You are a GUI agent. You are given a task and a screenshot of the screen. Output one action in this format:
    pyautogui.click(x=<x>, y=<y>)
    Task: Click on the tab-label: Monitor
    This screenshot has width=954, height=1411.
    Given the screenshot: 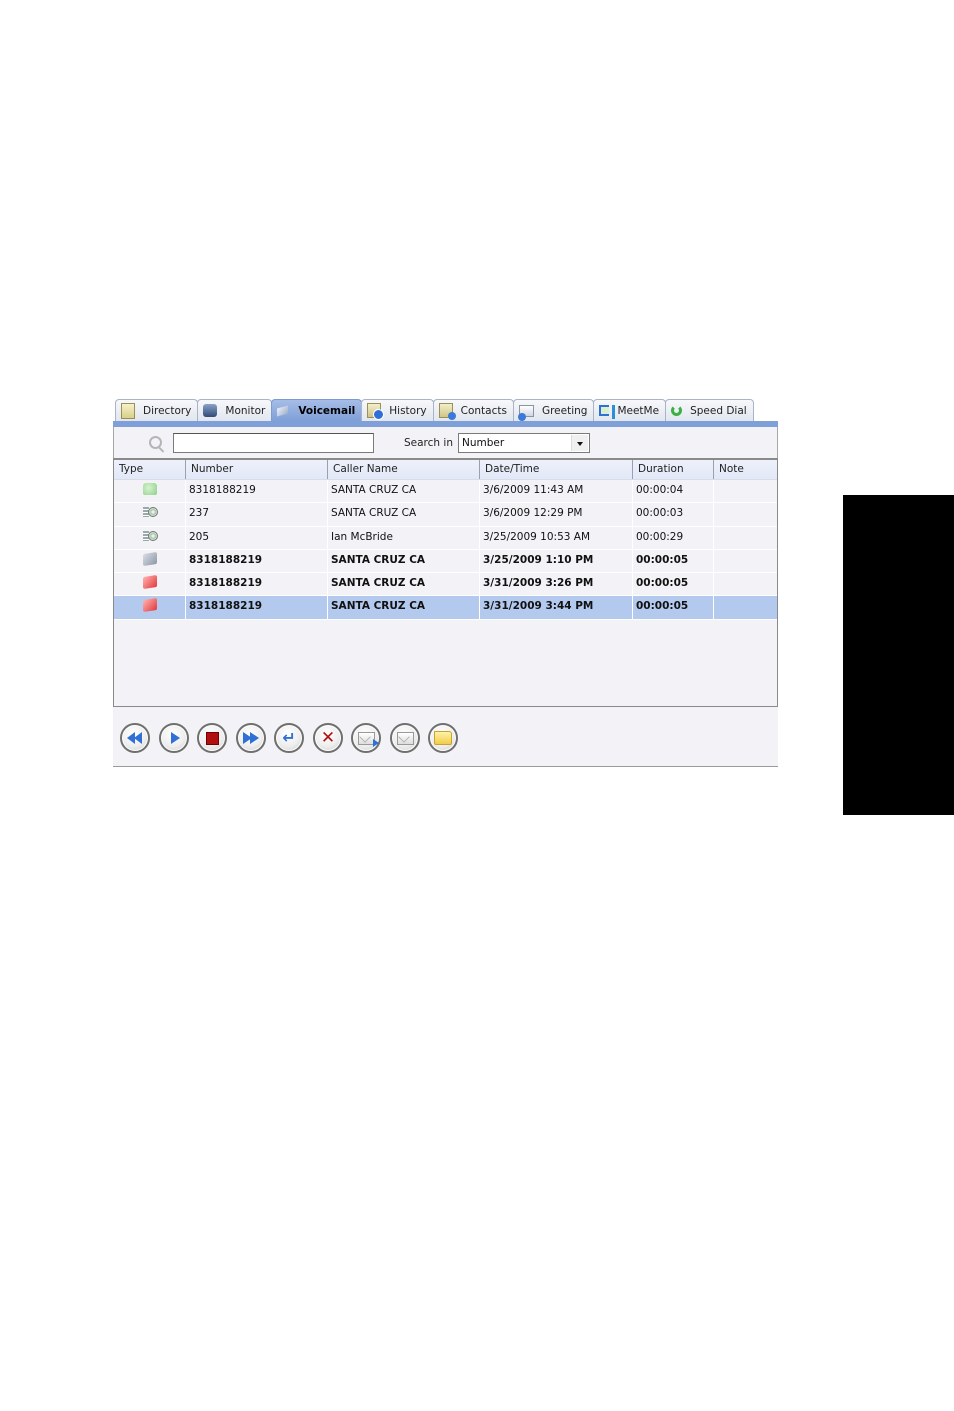 What is the action you would take?
    pyautogui.click(x=245, y=410)
    